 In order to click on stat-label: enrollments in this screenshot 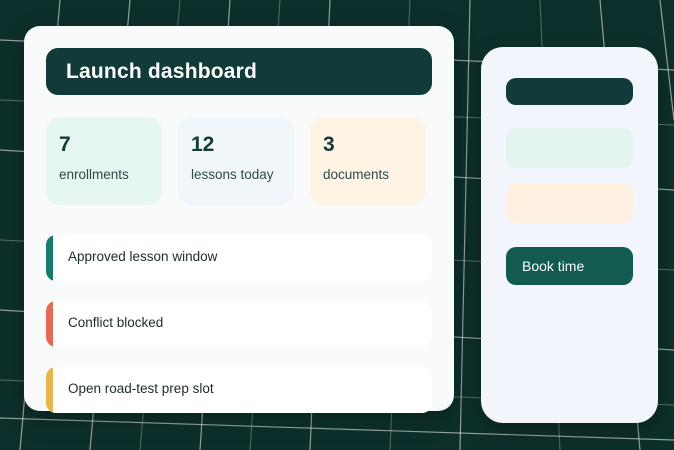, I will do `click(94, 174)`.